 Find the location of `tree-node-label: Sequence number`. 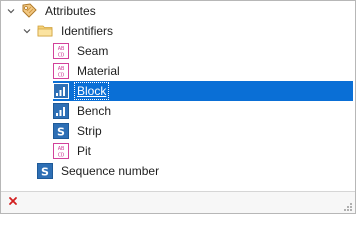

tree-node-label: Sequence number is located at coordinates (110, 171).